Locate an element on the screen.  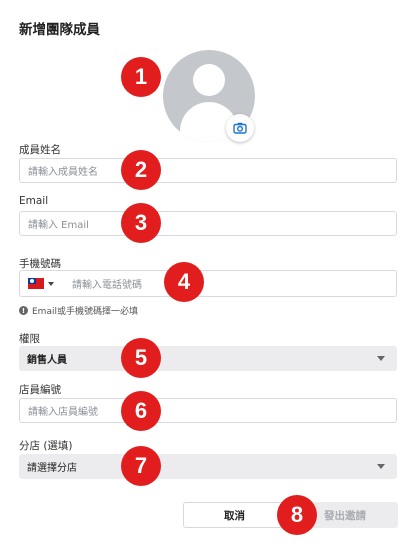
phone-input: 請輸入電話號碼 is located at coordinates (208, 283).